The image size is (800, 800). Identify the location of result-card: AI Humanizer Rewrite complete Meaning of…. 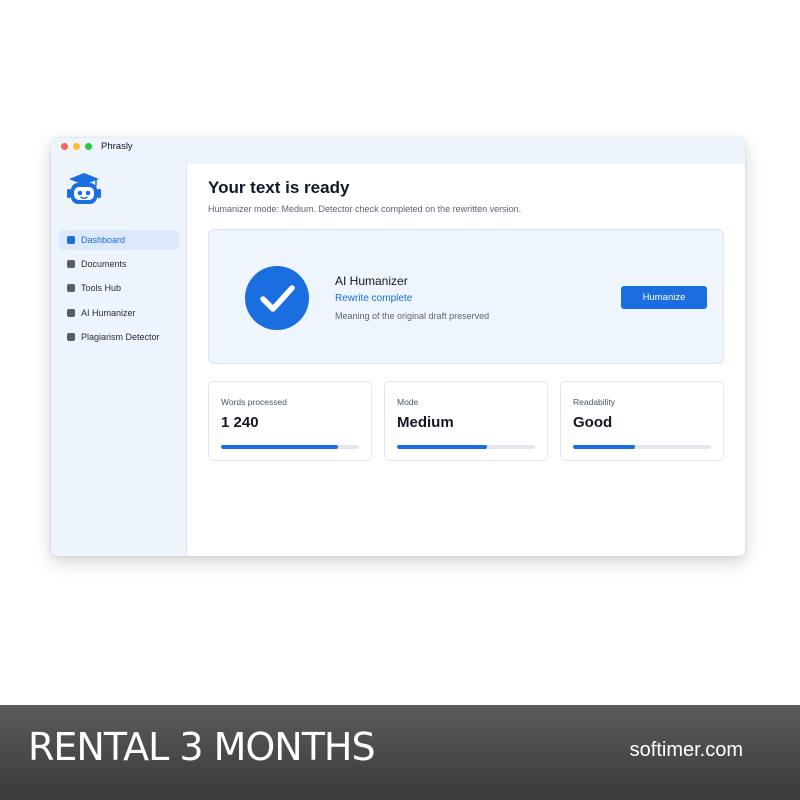
(466, 296).